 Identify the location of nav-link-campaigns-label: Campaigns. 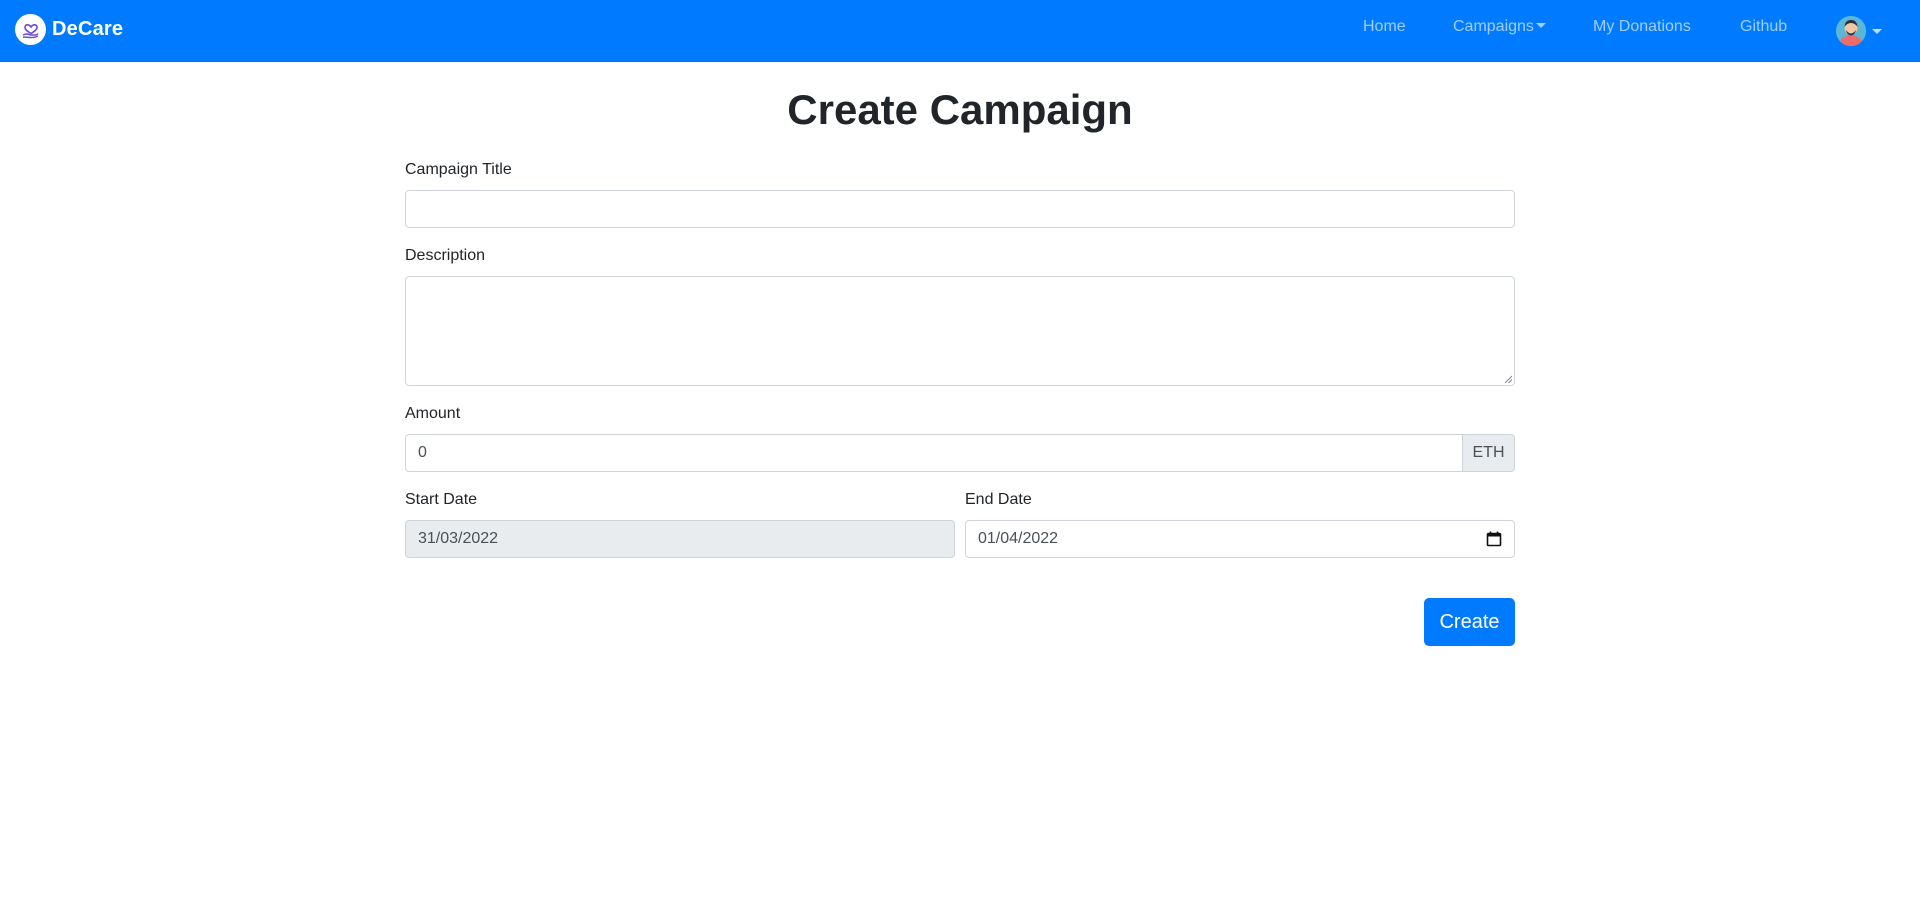
(1493, 26).